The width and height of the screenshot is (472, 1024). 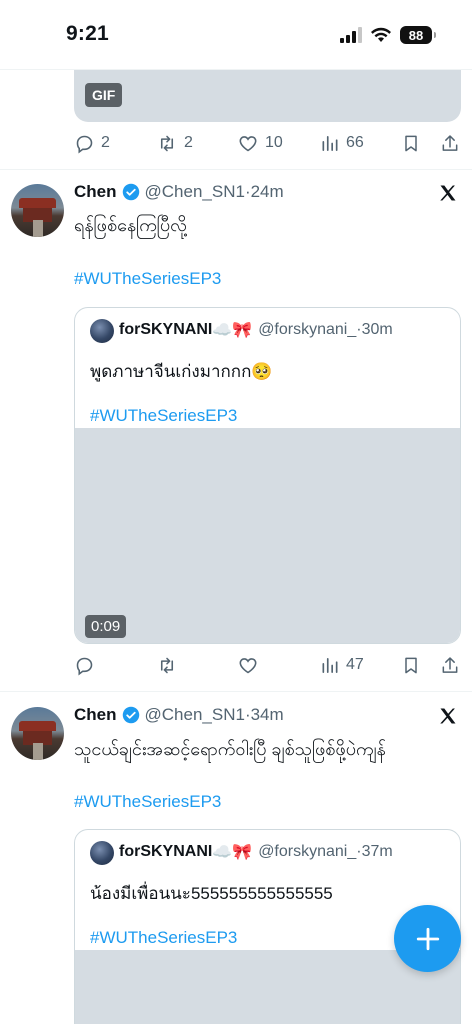 I want to click on like-button: 10, so click(x=260, y=143).